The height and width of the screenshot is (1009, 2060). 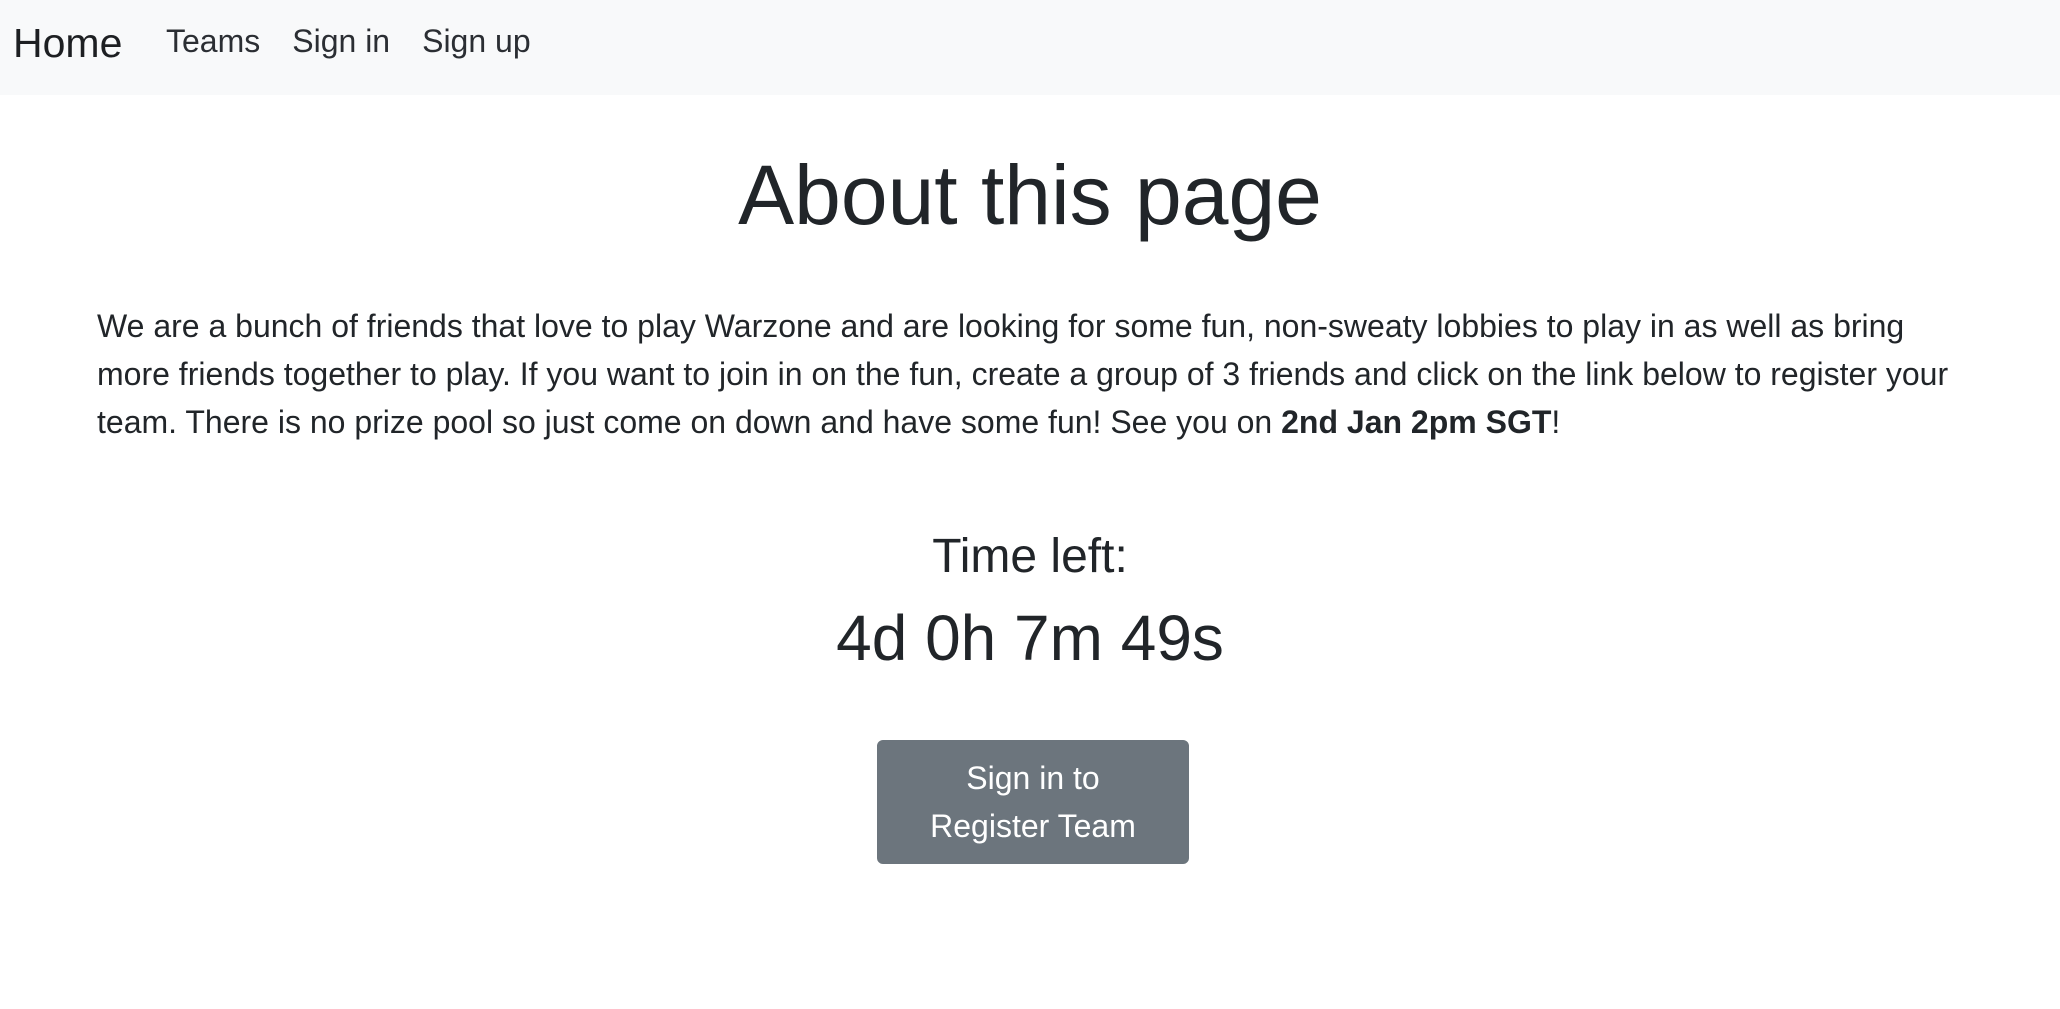 What do you see at coordinates (1556, 422) in the screenshot?
I see `about-text-end: !` at bounding box center [1556, 422].